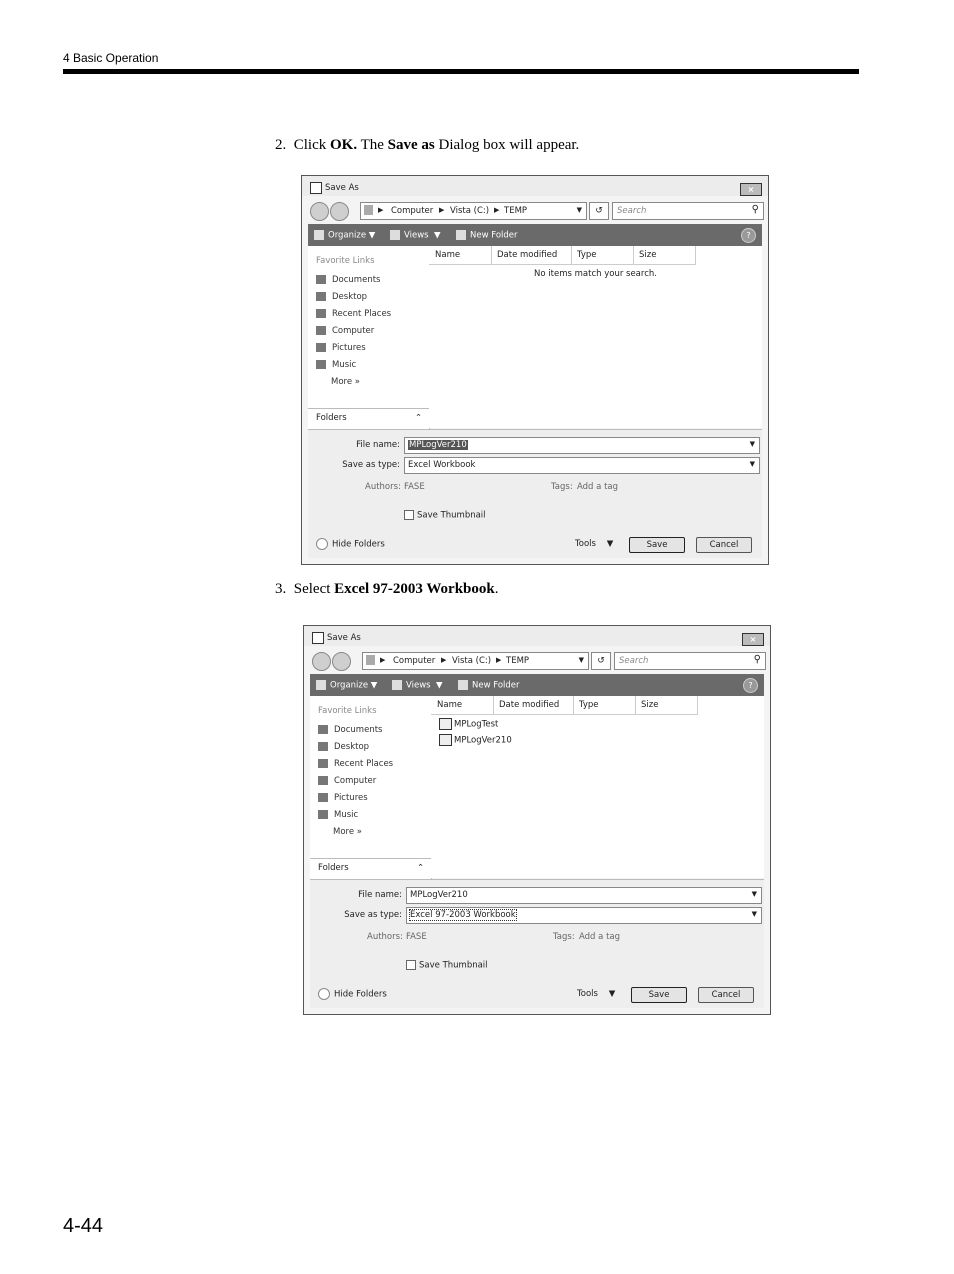  Describe the element at coordinates (535, 235) in the screenshot. I see `command-bar: Organize ▼ Views ▼ New Folder ?` at that location.